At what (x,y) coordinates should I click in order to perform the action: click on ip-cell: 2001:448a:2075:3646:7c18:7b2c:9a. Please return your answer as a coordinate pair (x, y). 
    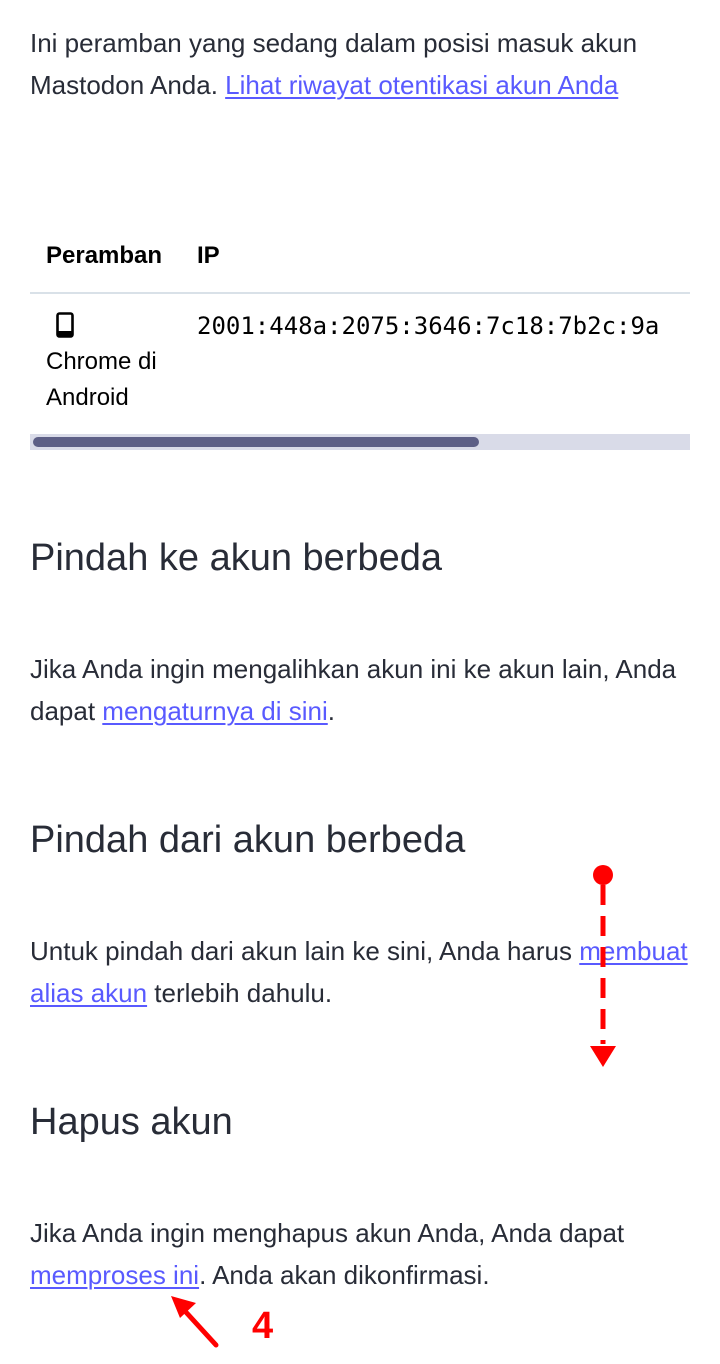
    Looking at the image, I should click on (428, 326).